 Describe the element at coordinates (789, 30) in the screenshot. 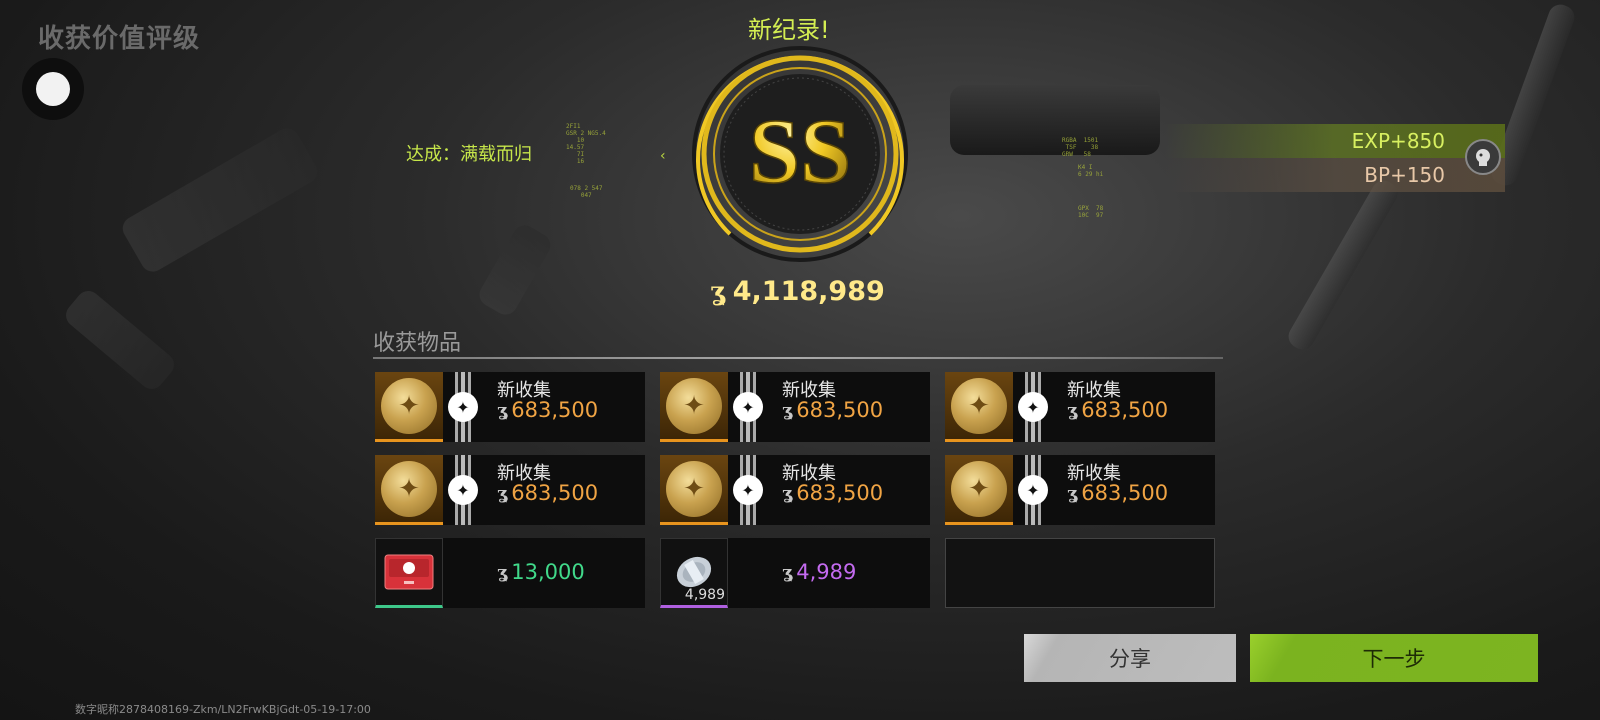

I see `new-record-label: 新纪录!` at that location.